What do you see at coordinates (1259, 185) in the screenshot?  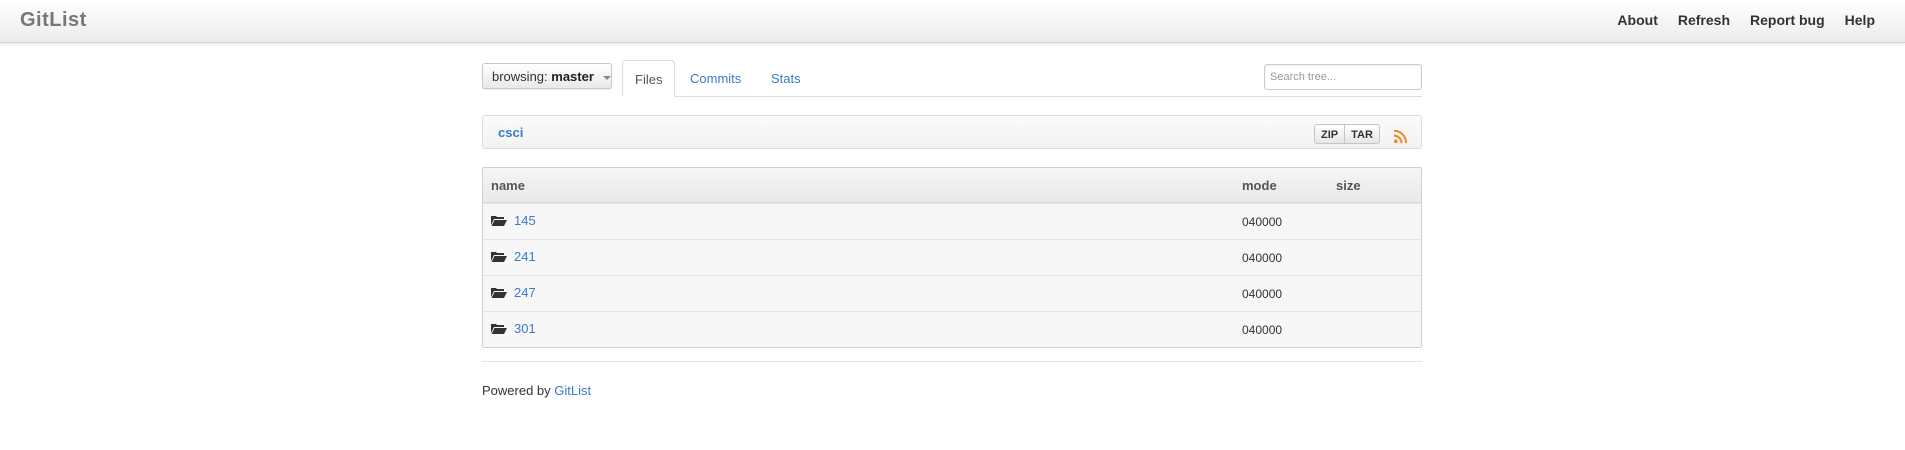 I see `column-header-mode: mode` at bounding box center [1259, 185].